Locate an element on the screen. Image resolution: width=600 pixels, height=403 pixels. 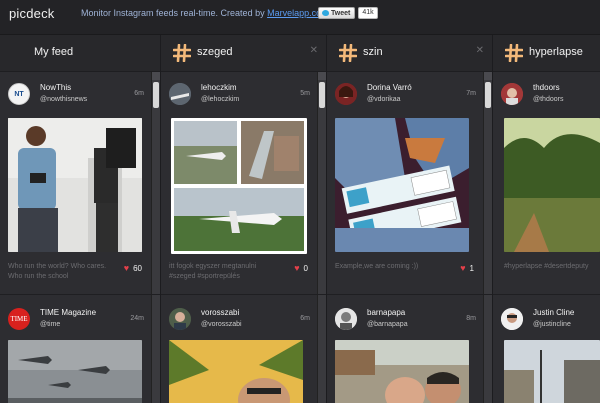
post-card: vorosszabi @vorosszabi 6m is located at coordinates (238, 349).